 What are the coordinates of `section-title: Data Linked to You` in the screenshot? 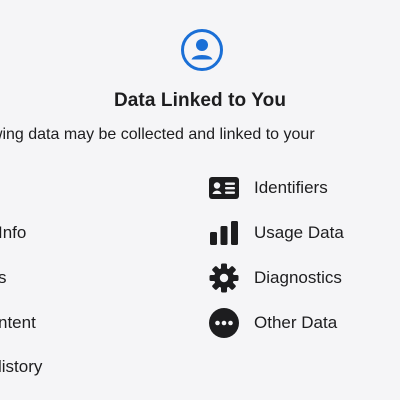 It's located at (200, 100).